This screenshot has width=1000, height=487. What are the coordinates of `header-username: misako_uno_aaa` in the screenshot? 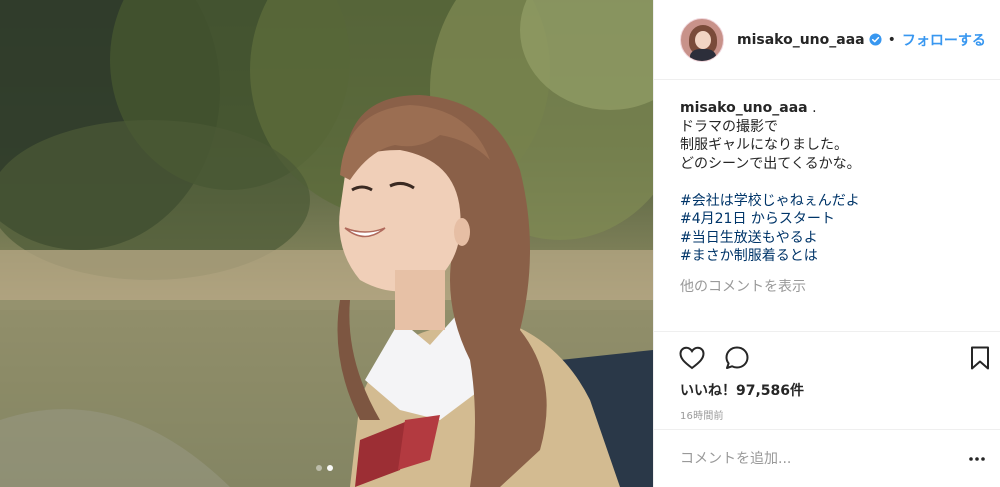 It's located at (801, 40).